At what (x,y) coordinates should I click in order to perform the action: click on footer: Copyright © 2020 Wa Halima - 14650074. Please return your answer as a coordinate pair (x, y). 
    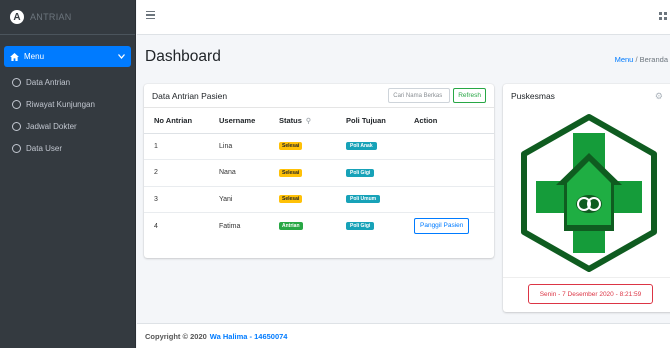
    Looking at the image, I should click on (403, 335).